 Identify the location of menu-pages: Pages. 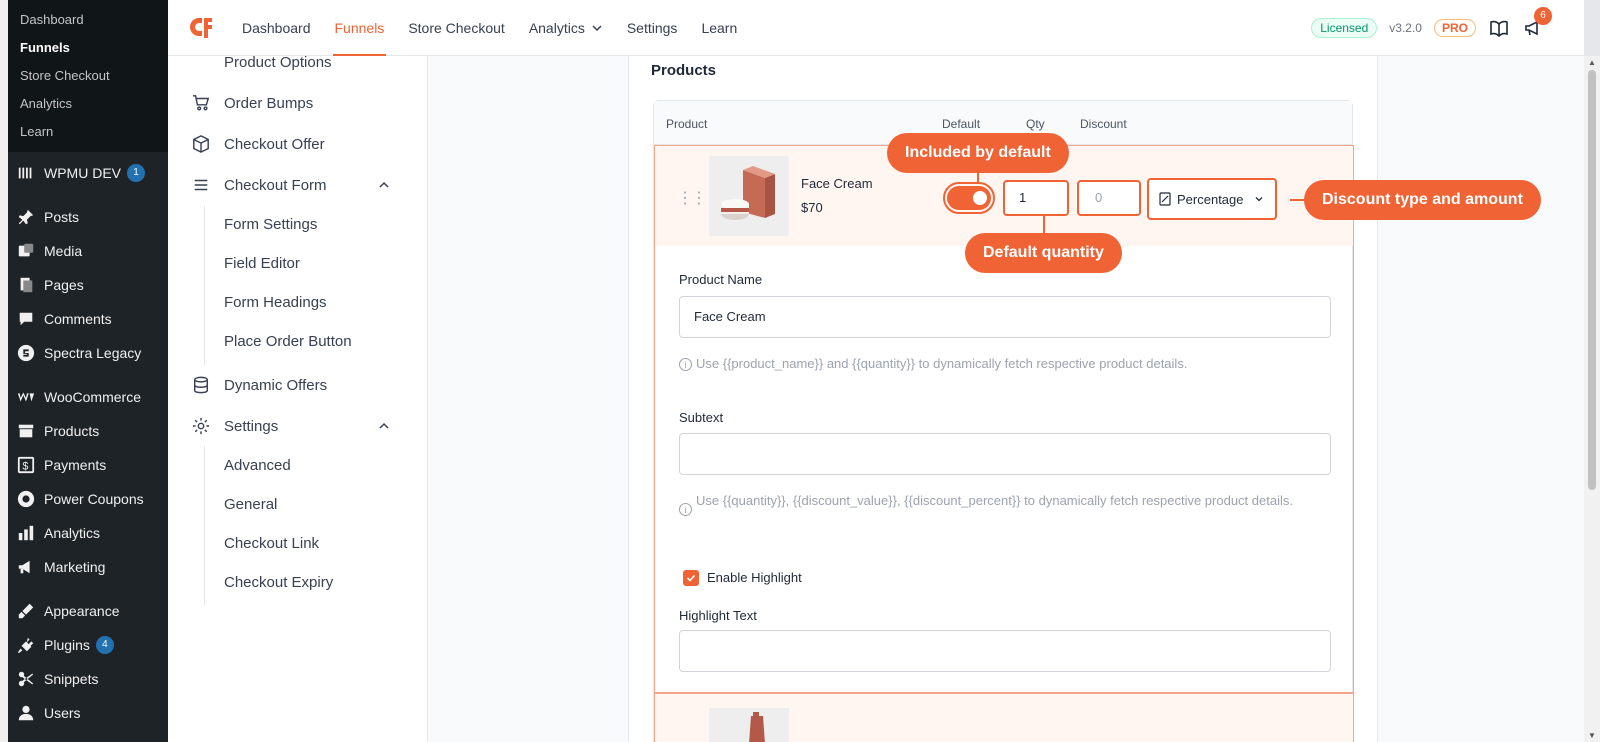
(84, 285).